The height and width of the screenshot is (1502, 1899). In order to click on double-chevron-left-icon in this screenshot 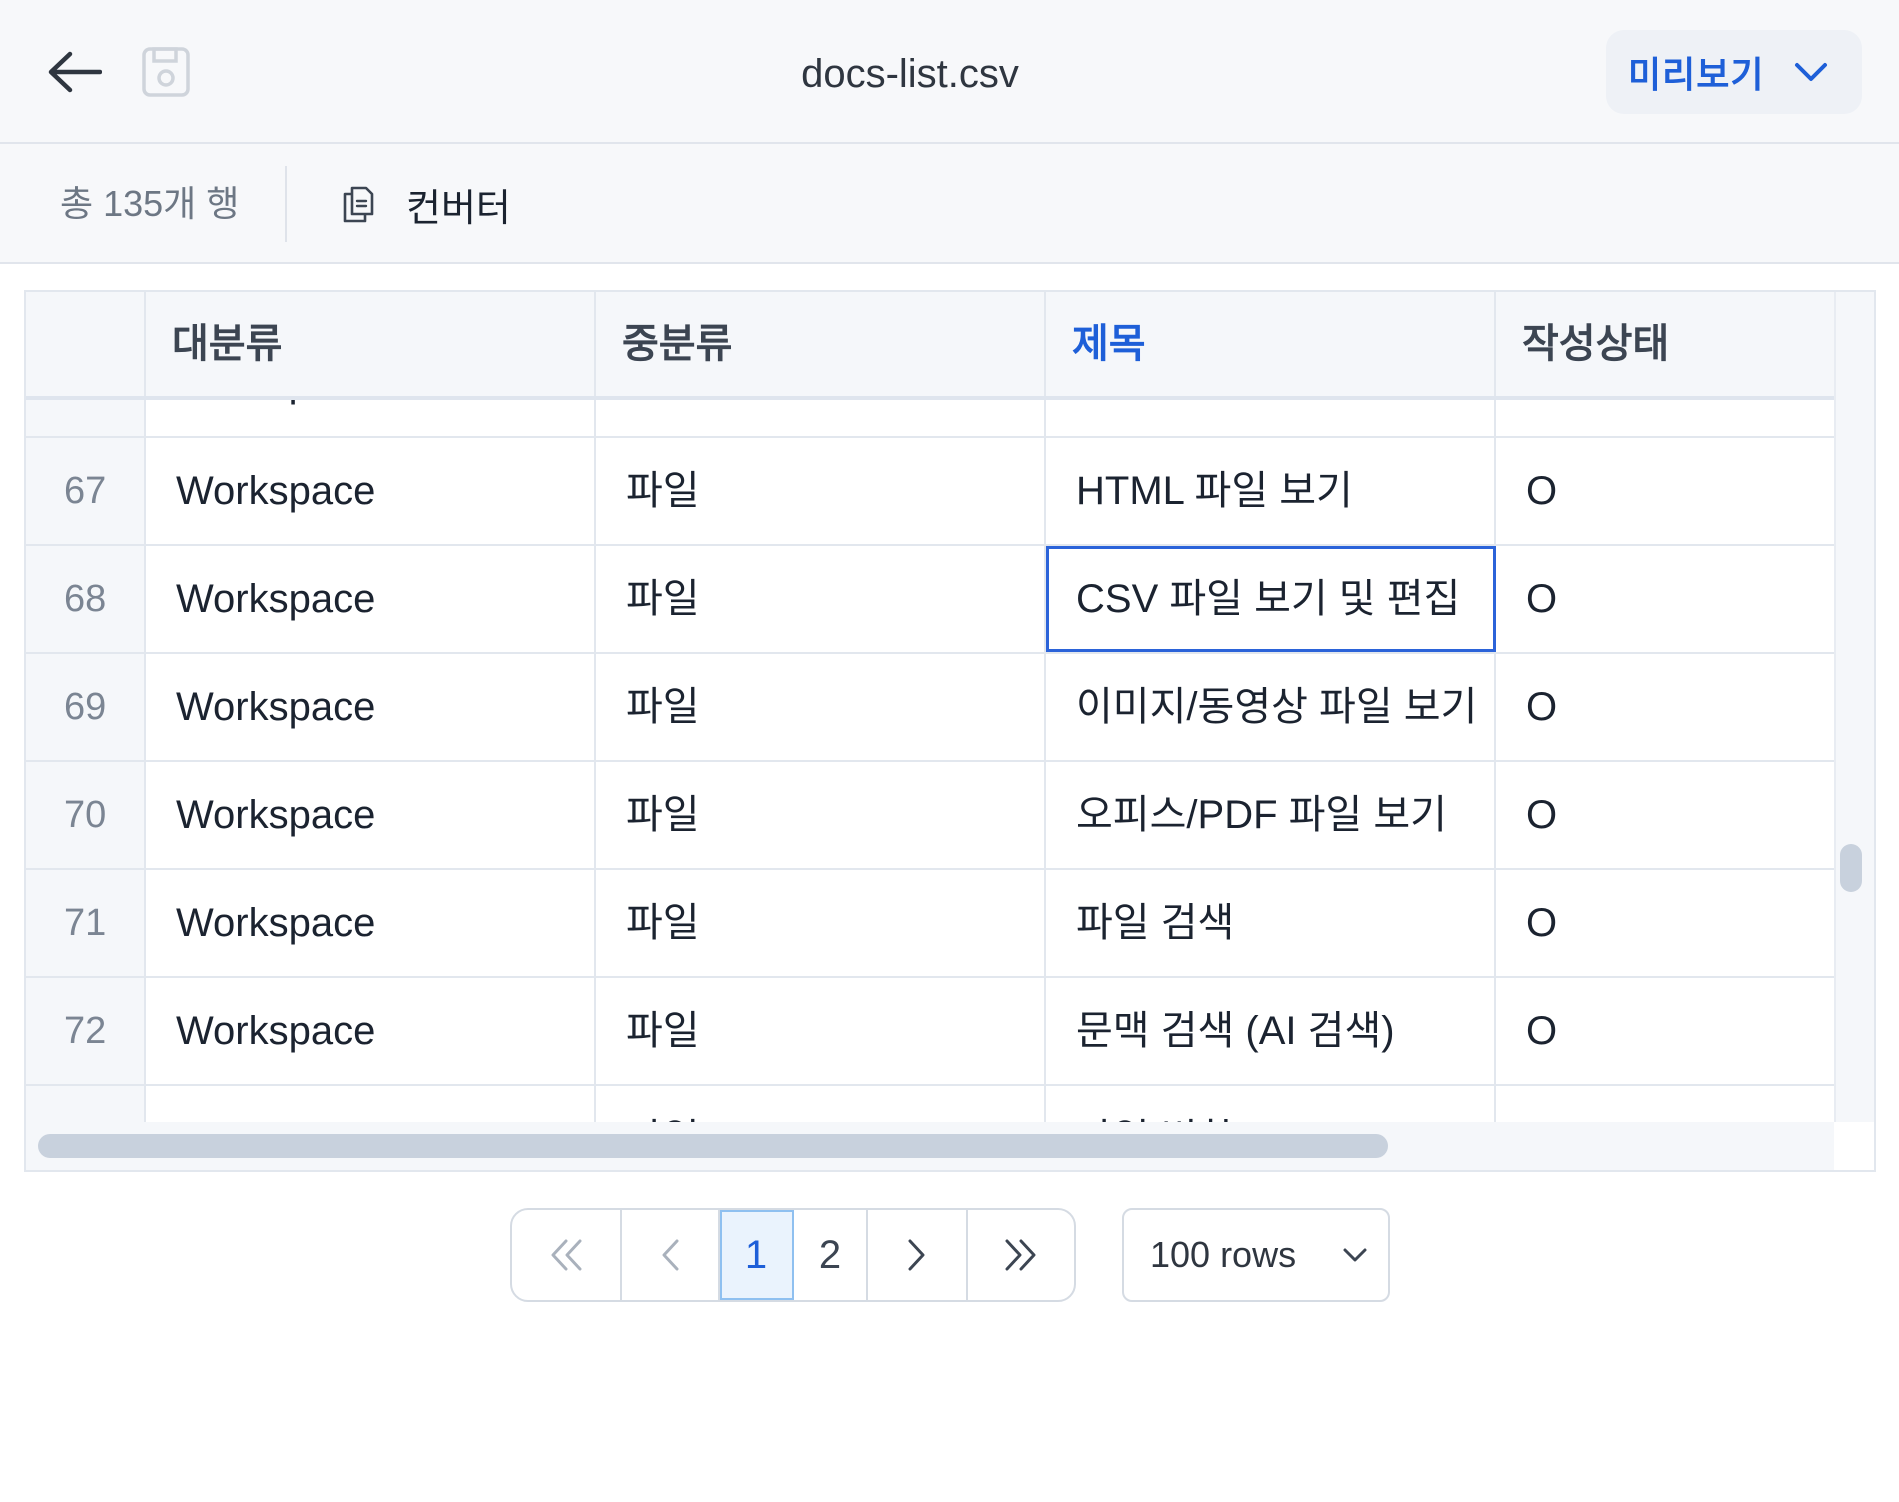, I will do `click(566, 1255)`.